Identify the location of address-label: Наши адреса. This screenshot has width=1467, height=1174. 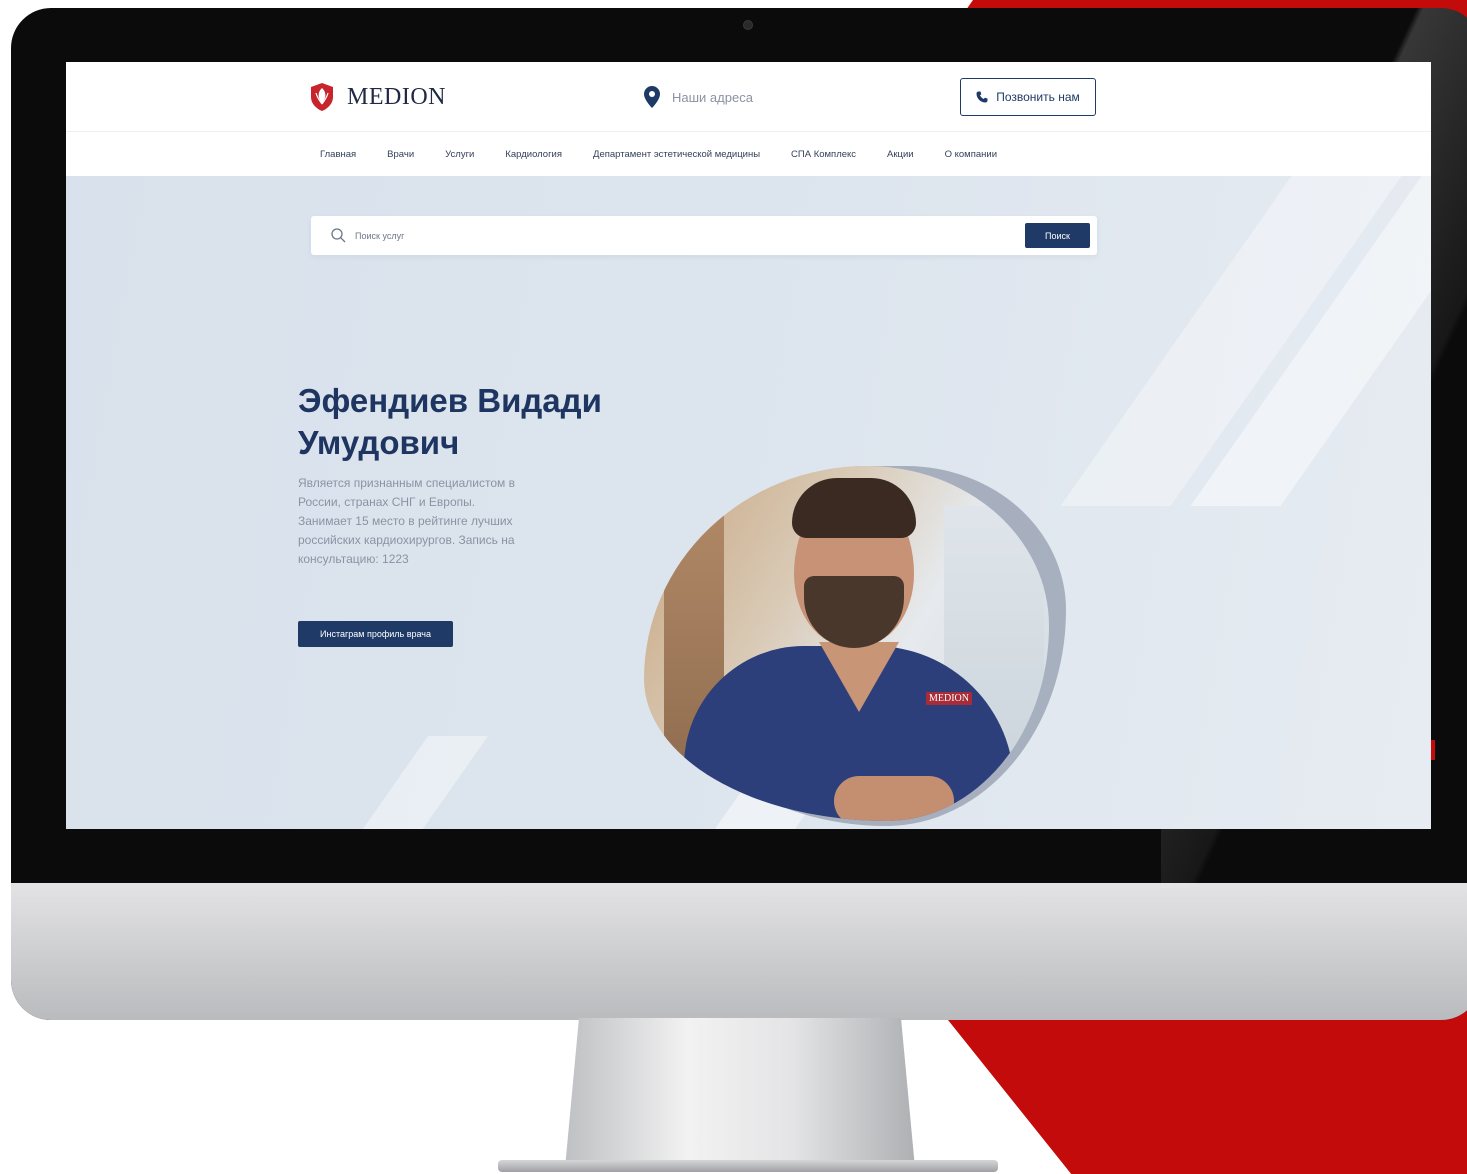
(712, 97).